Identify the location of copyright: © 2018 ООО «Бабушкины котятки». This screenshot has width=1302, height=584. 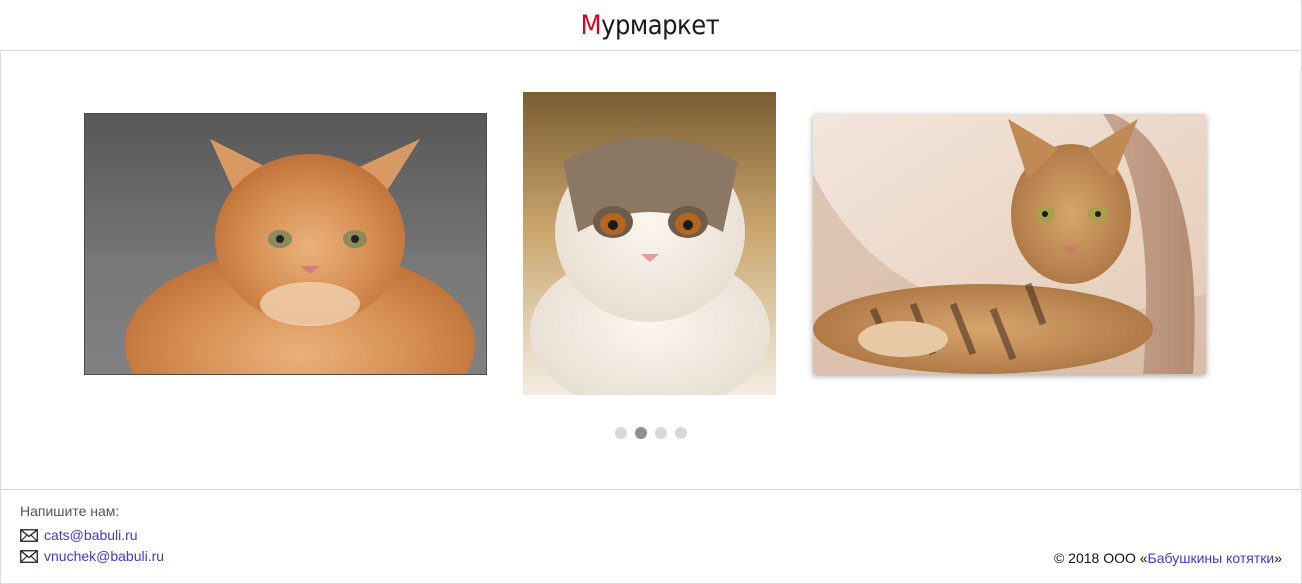
(1168, 558).